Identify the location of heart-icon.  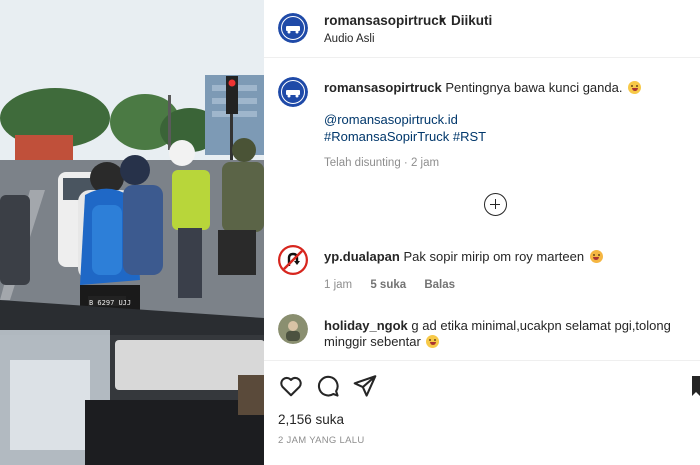
(291, 386).